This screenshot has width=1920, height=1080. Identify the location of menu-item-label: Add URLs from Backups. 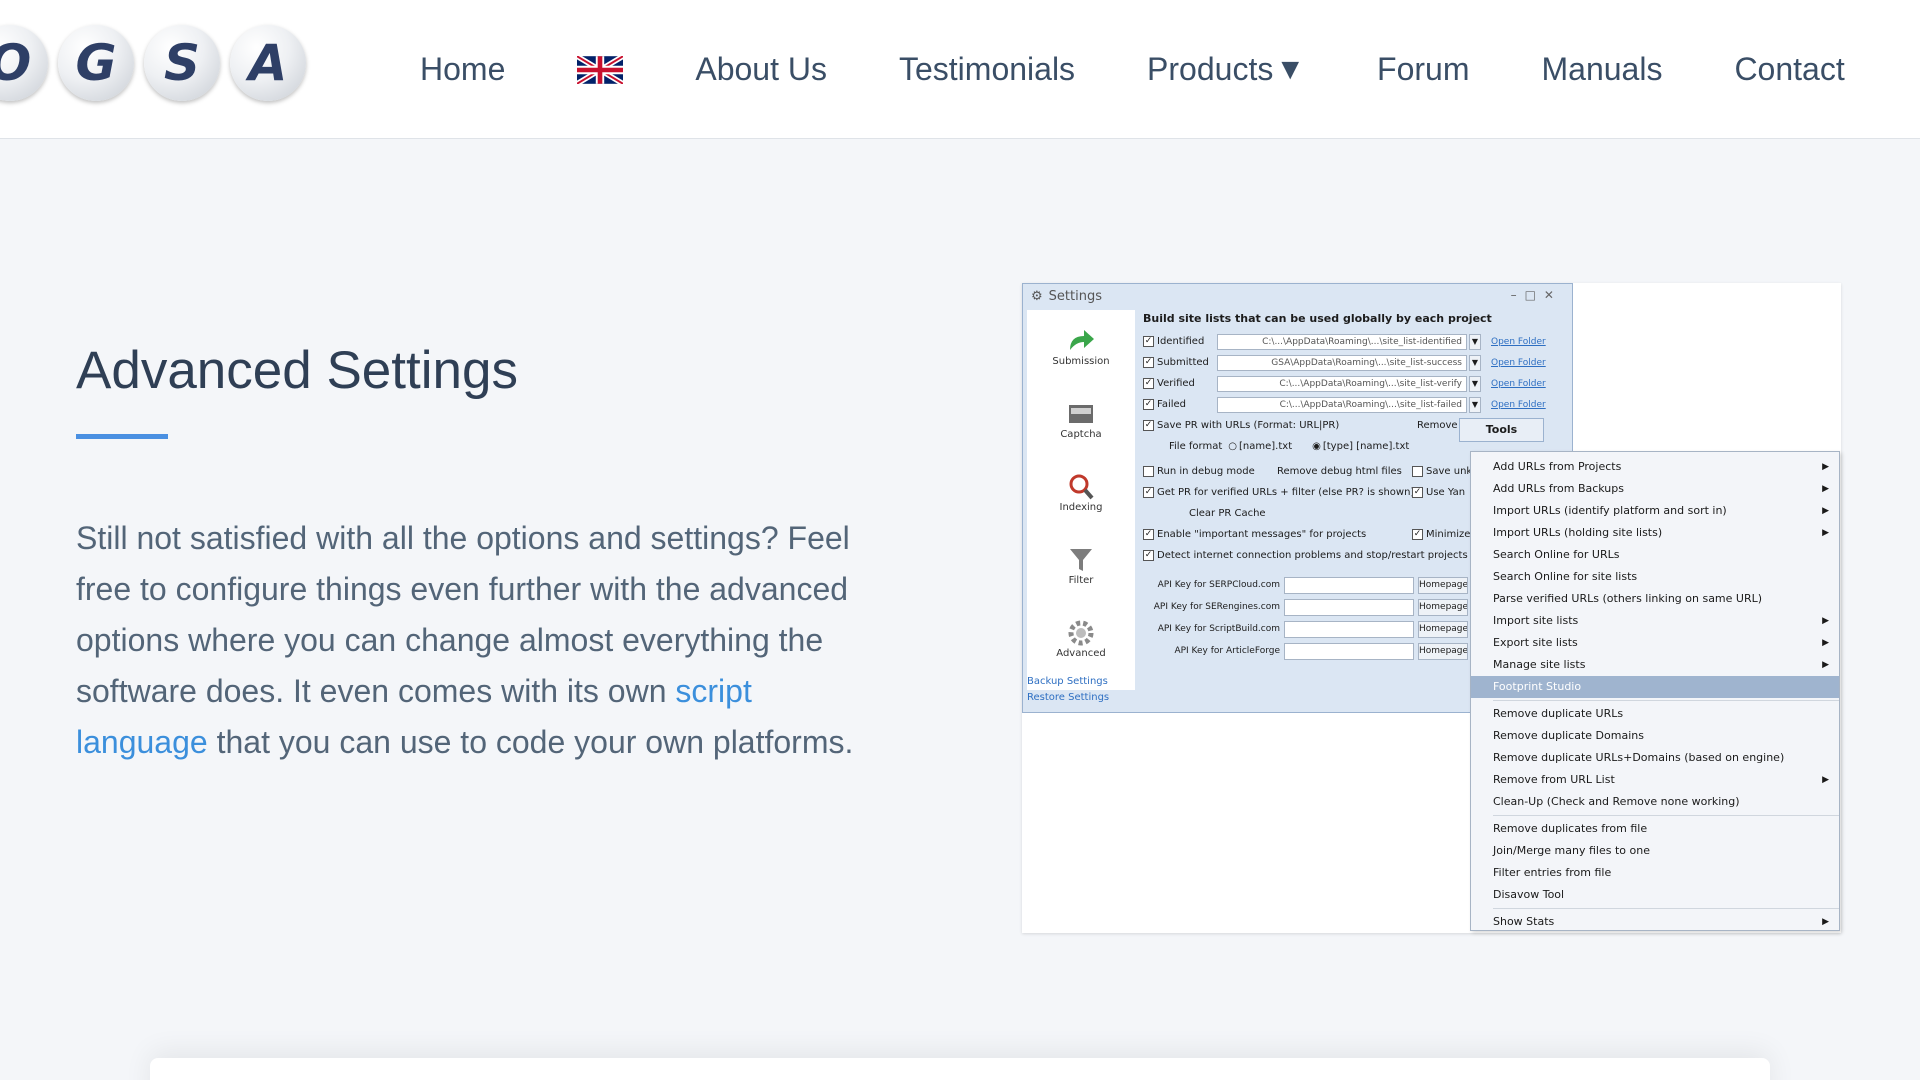
(1558, 488).